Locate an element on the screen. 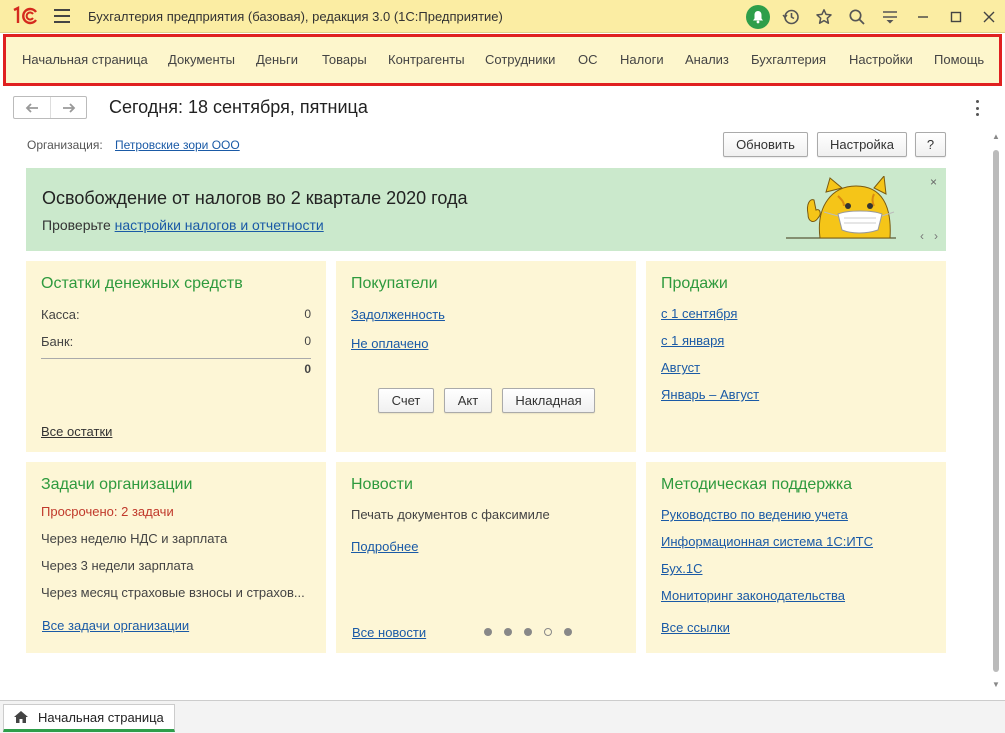 The height and width of the screenshot is (733, 1005). menu-item-home: Начальная страница is located at coordinates (85, 59).